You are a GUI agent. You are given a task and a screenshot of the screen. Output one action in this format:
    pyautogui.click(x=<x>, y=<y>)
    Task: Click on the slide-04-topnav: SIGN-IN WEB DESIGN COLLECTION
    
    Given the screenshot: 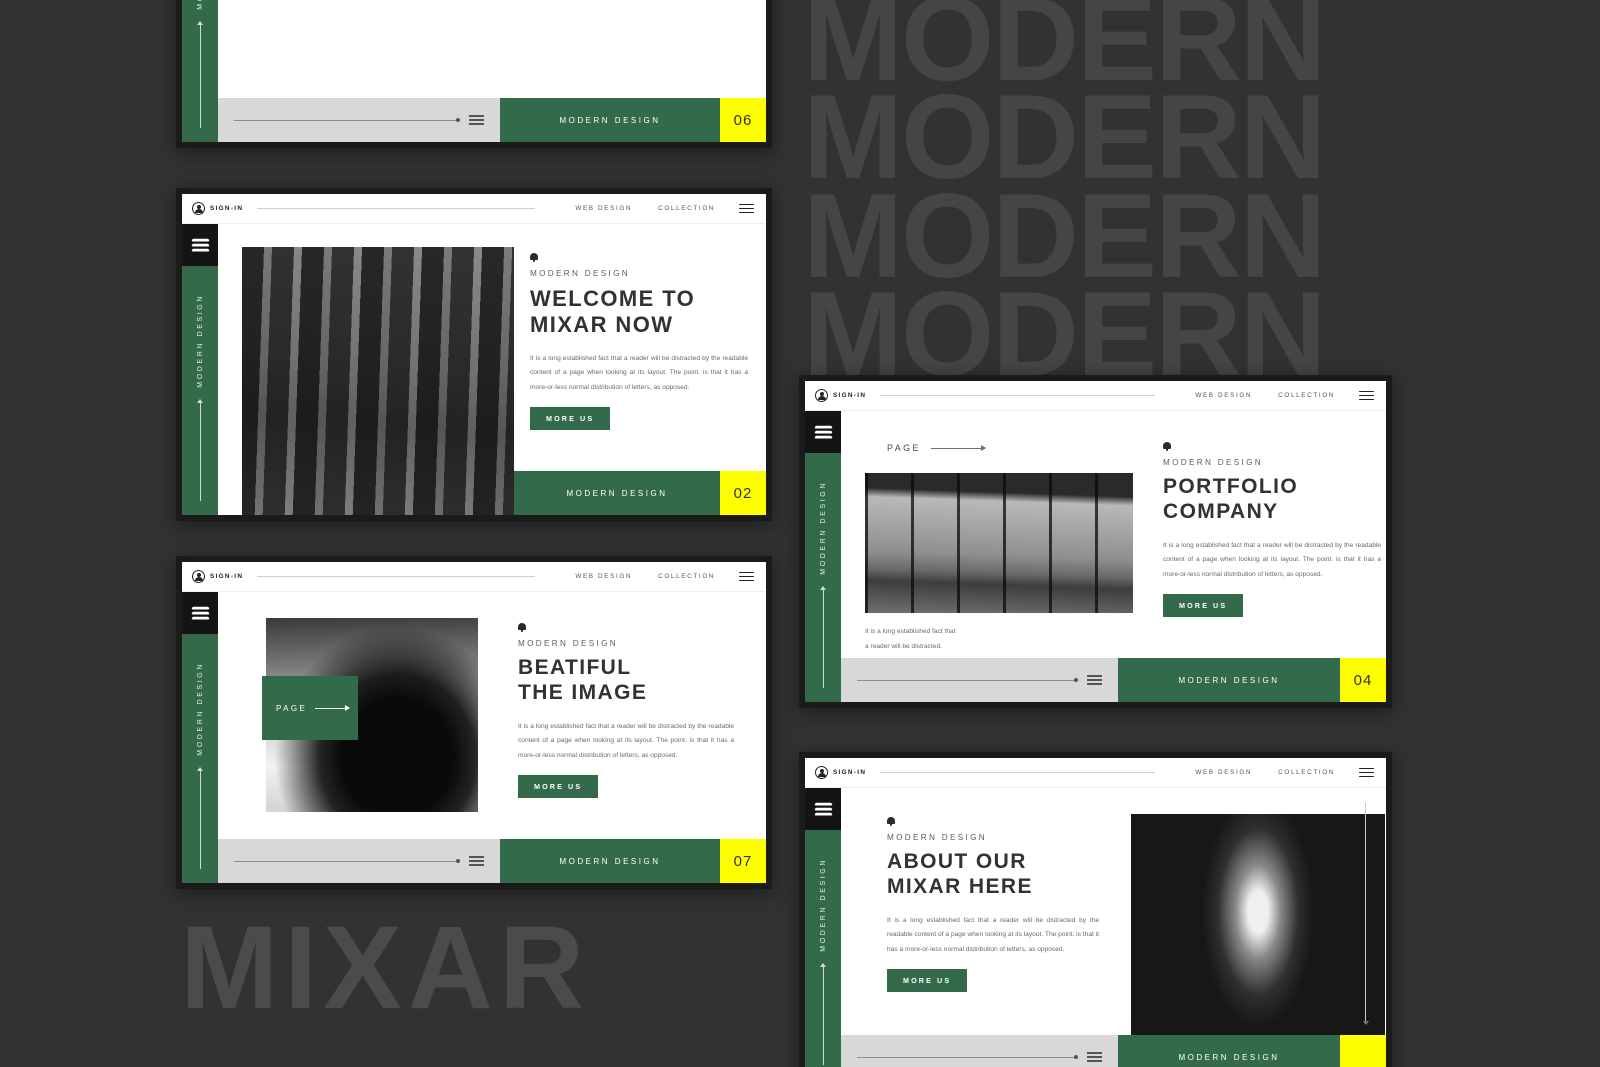 What is the action you would take?
    pyautogui.click(x=1095, y=396)
    